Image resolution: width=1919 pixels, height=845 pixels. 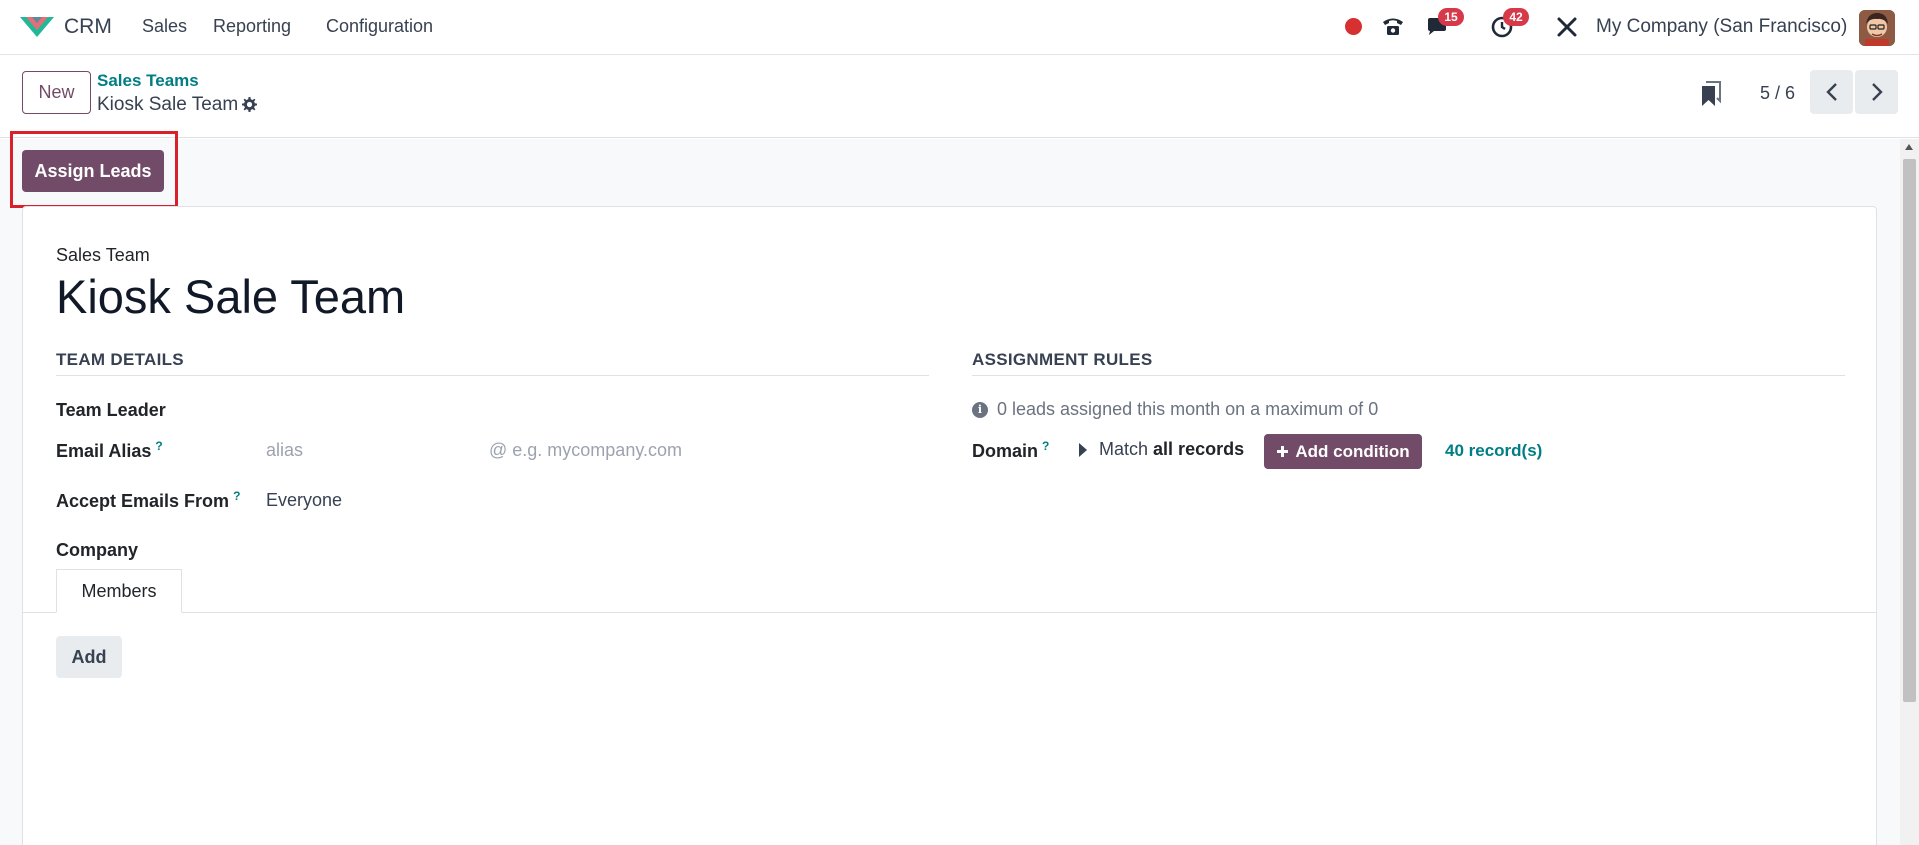 I want to click on menu-configuration: Configuration, so click(x=379, y=26).